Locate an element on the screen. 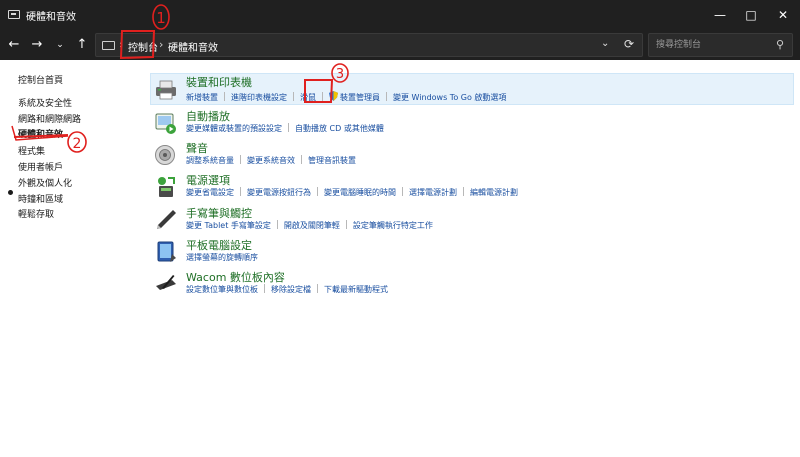 Image resolution: width=800 pixels, height=457 pixels. forward-arrow-icon: → is located at coordinates (37, 45).